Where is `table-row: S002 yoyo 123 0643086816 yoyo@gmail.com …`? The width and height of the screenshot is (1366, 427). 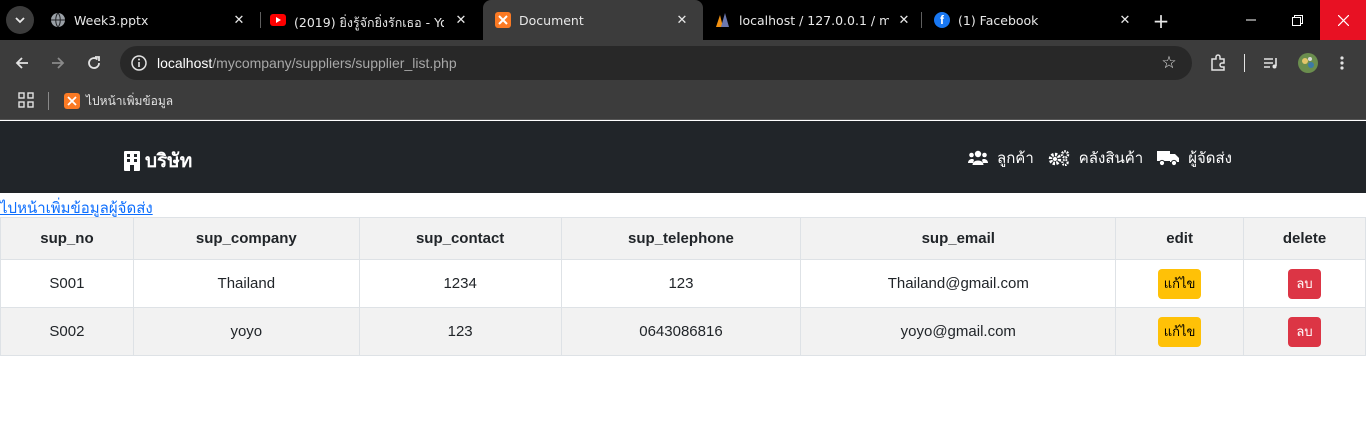 table-row: S002 yoyo 123 0643086816 yoyo@gmail.com … is located at coordinates (683, 331).